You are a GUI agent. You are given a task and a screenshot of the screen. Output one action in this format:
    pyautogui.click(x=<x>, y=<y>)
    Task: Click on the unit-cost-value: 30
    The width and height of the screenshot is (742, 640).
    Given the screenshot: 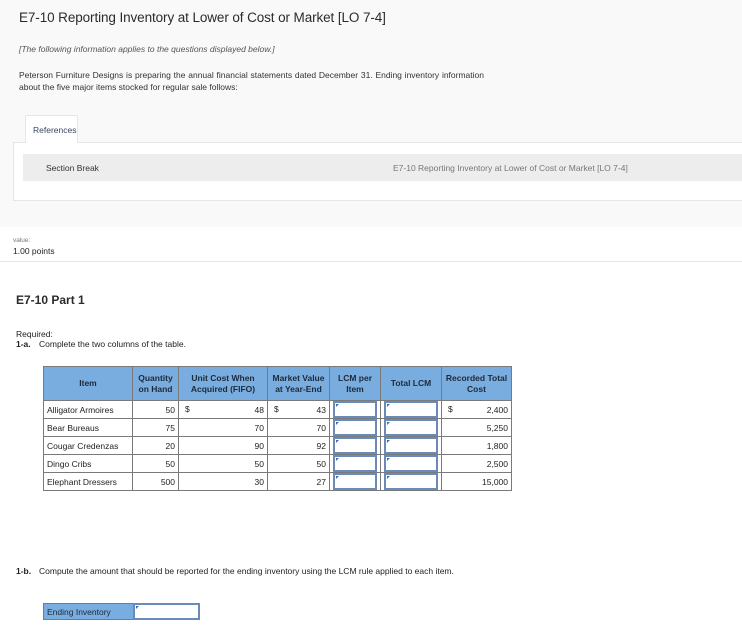 What is the action you would take?
    pyautogui.click(x=259, y=481)
    